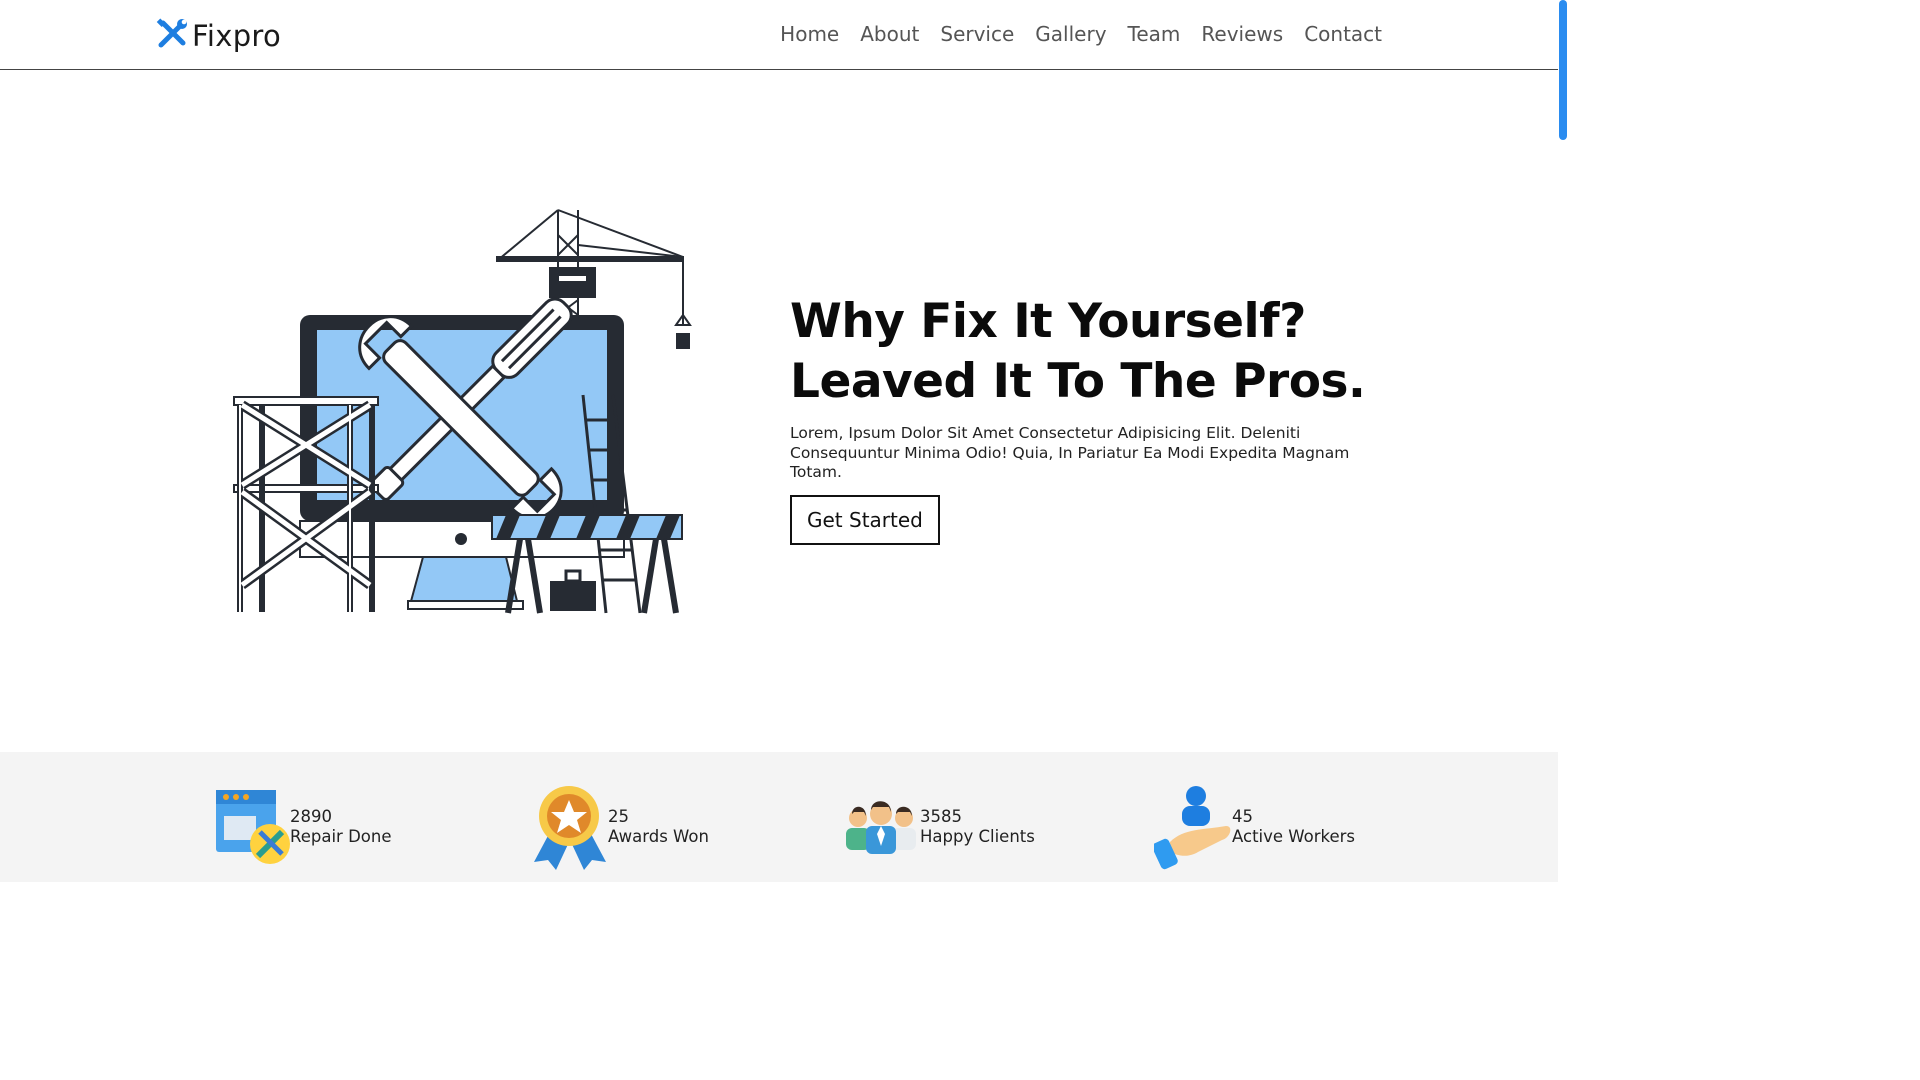 This screenshot has height=1080, width=1920. Describe the element at coordinates (1563, 70) in the screenshot. I see `scrollbar-thumb` at that location.